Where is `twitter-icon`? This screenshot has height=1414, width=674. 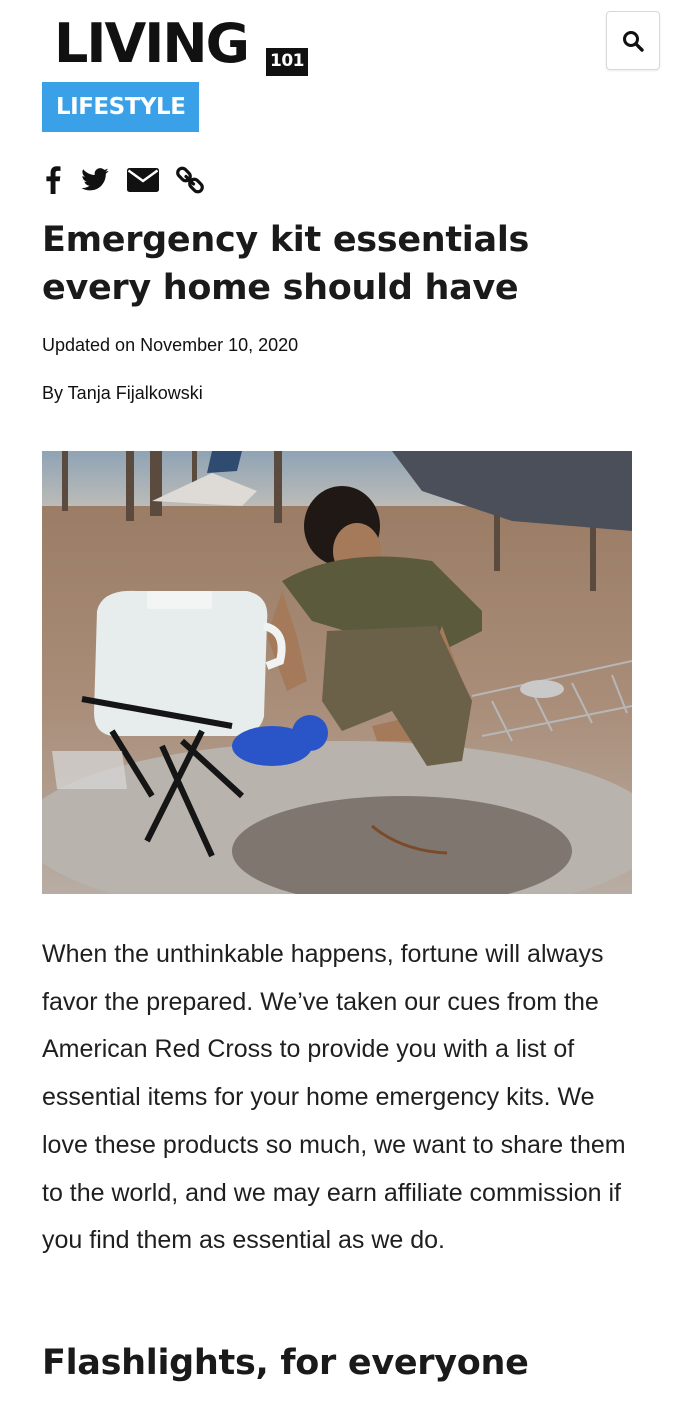
twitter-icon is located at coordinates (95, 180).